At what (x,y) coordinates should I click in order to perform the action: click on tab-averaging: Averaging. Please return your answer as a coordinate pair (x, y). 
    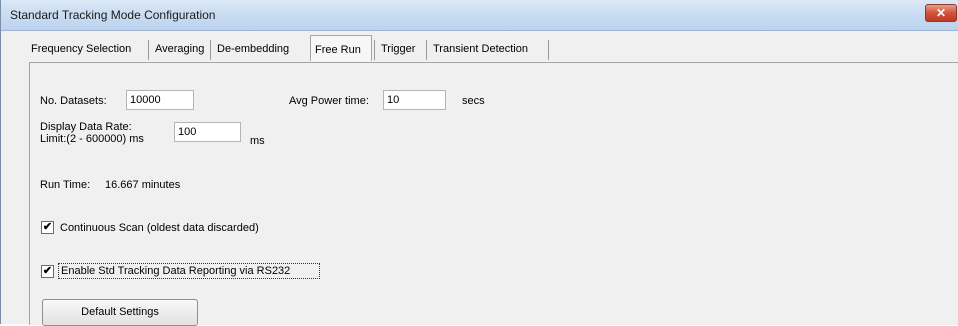
    Looking at the image, I should click on (179, 49).